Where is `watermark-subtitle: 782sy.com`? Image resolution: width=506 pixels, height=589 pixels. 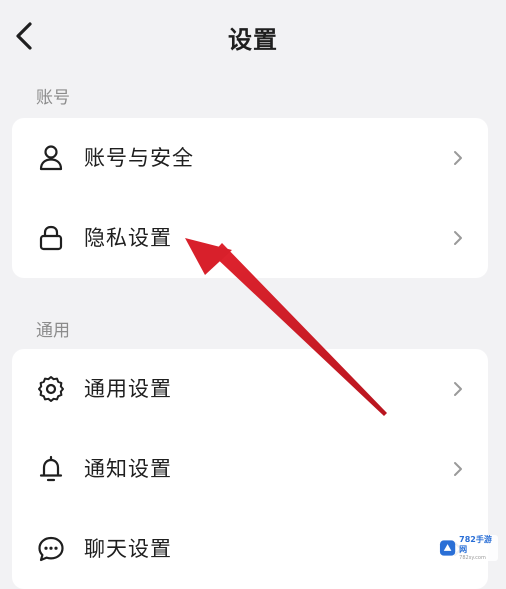
watermark-subtitle: 782sy.com is located at coordinates (472, 557).